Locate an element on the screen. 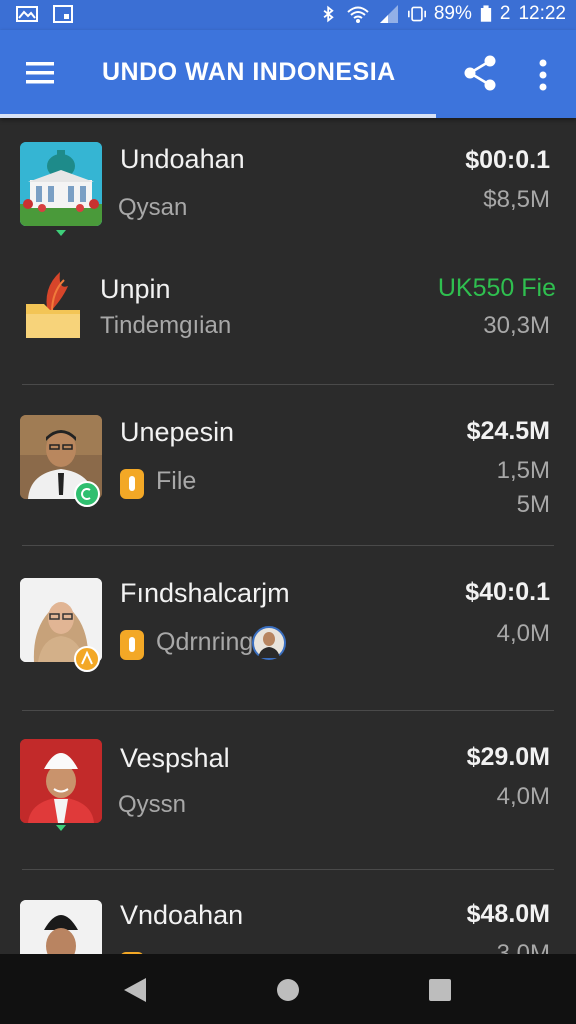  item-subtitle: Qyssn is located at coordinates (152, 804).